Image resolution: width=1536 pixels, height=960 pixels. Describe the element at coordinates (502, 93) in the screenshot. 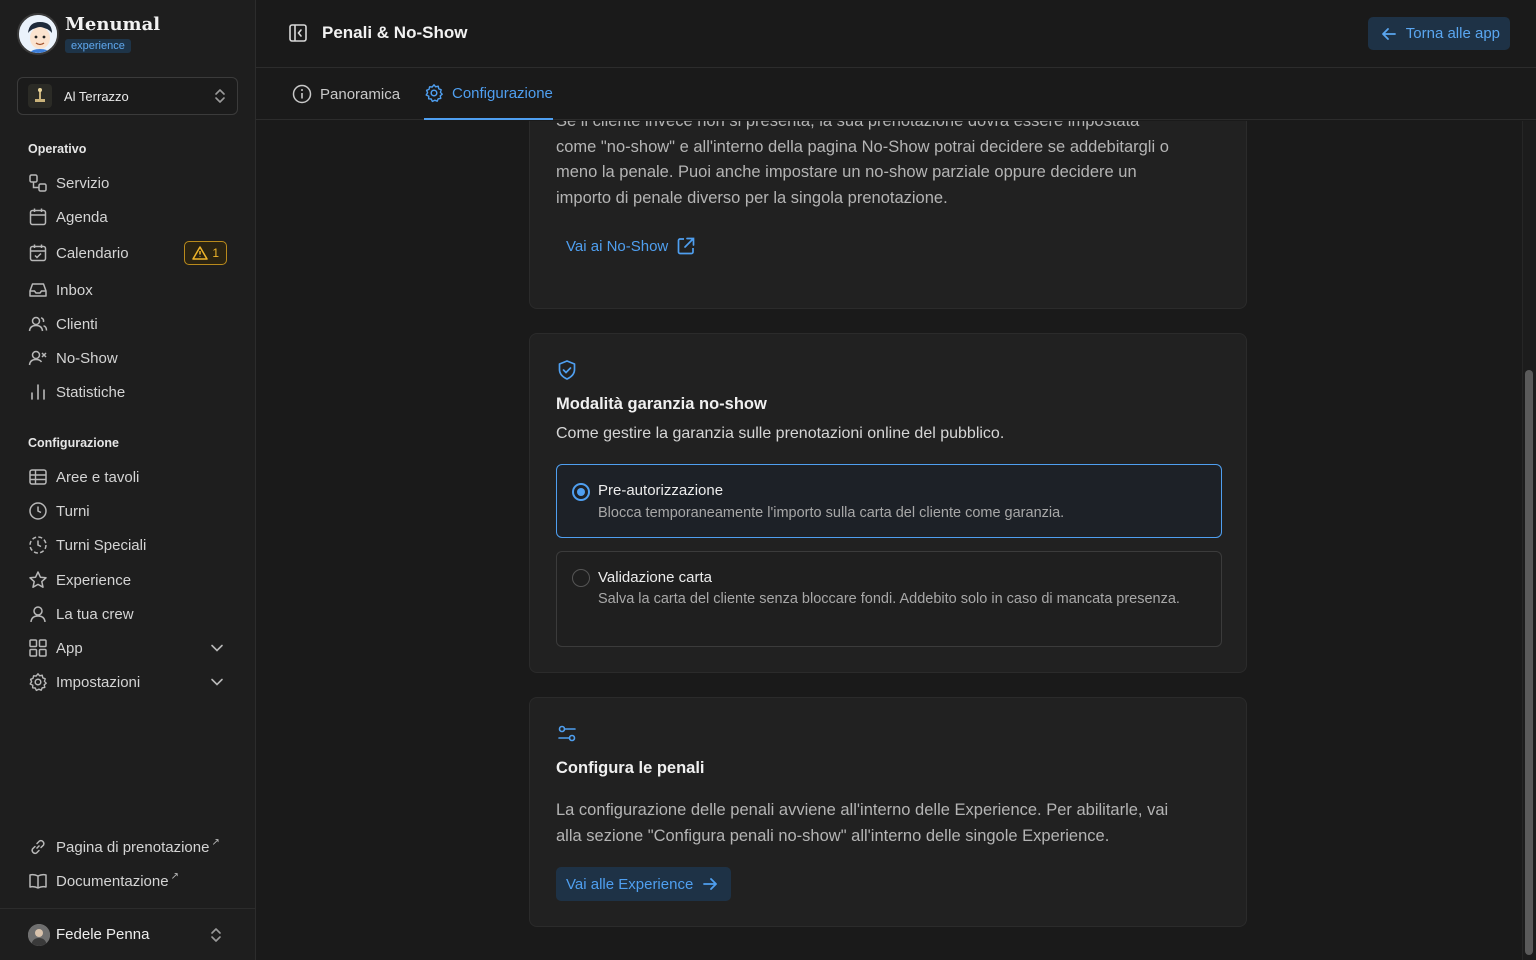

I see `tab-label: Configurazione` at that location.